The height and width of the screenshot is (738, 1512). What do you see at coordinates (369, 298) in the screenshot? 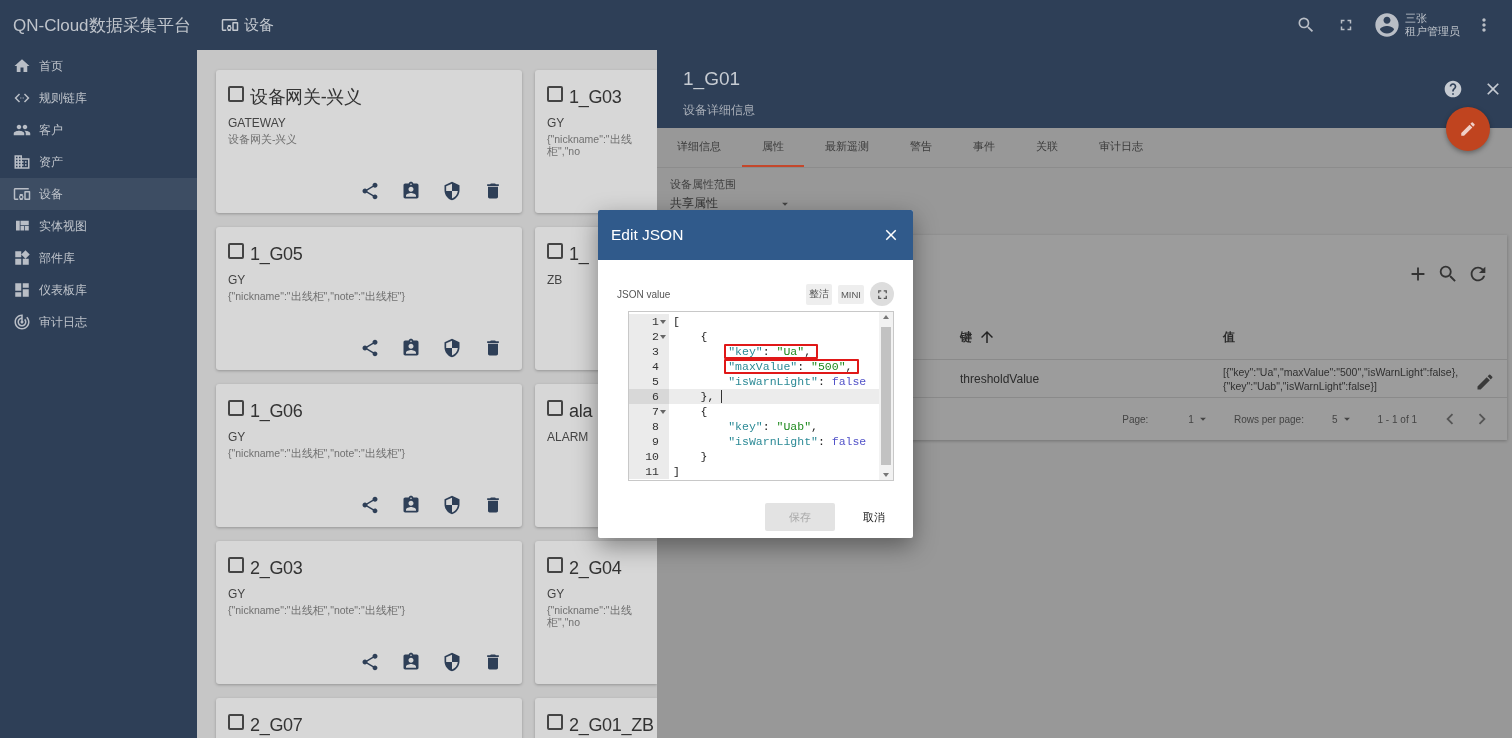
I see `device-card: 1_G05 GY {"nickname":"出线柜","note":"出线柜"}` at bounding box center [369, 298].